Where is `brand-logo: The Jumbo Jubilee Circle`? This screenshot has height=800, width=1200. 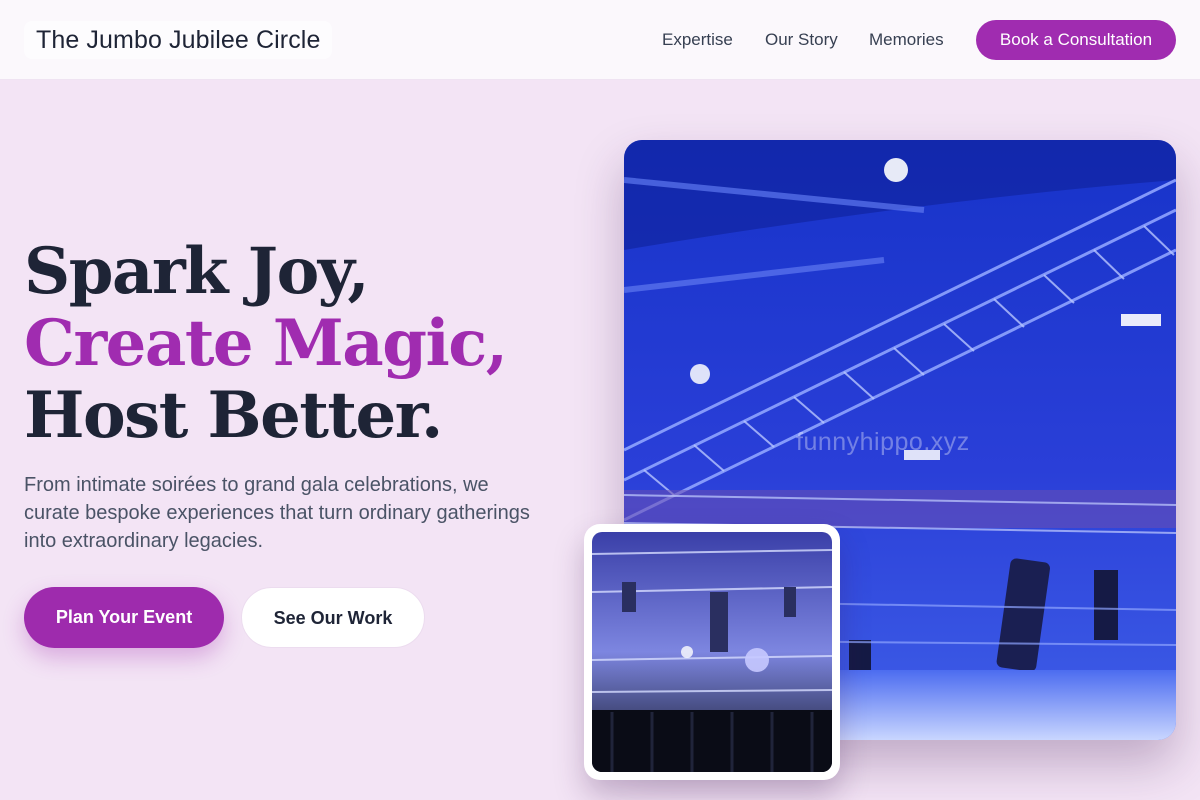
brand-logo: The Jumbo Jubilee Circle is located at coordinates (178, 40).